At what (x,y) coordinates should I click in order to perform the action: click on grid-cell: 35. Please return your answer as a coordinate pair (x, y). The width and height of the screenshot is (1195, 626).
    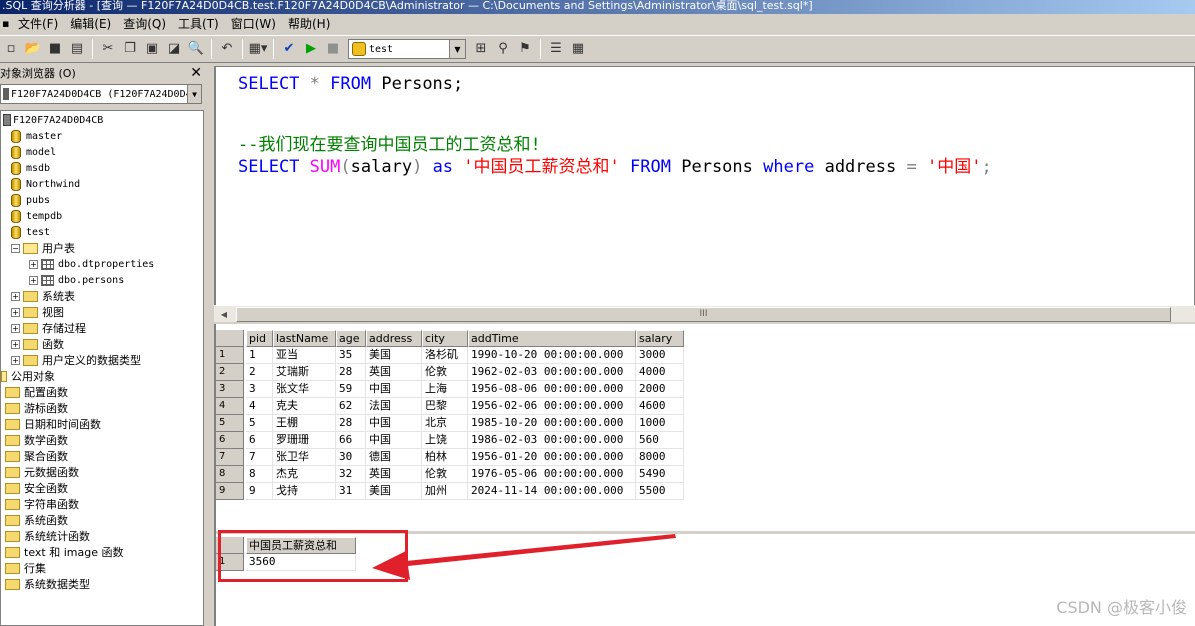
    Looking at the image, I should click on (351, 355).